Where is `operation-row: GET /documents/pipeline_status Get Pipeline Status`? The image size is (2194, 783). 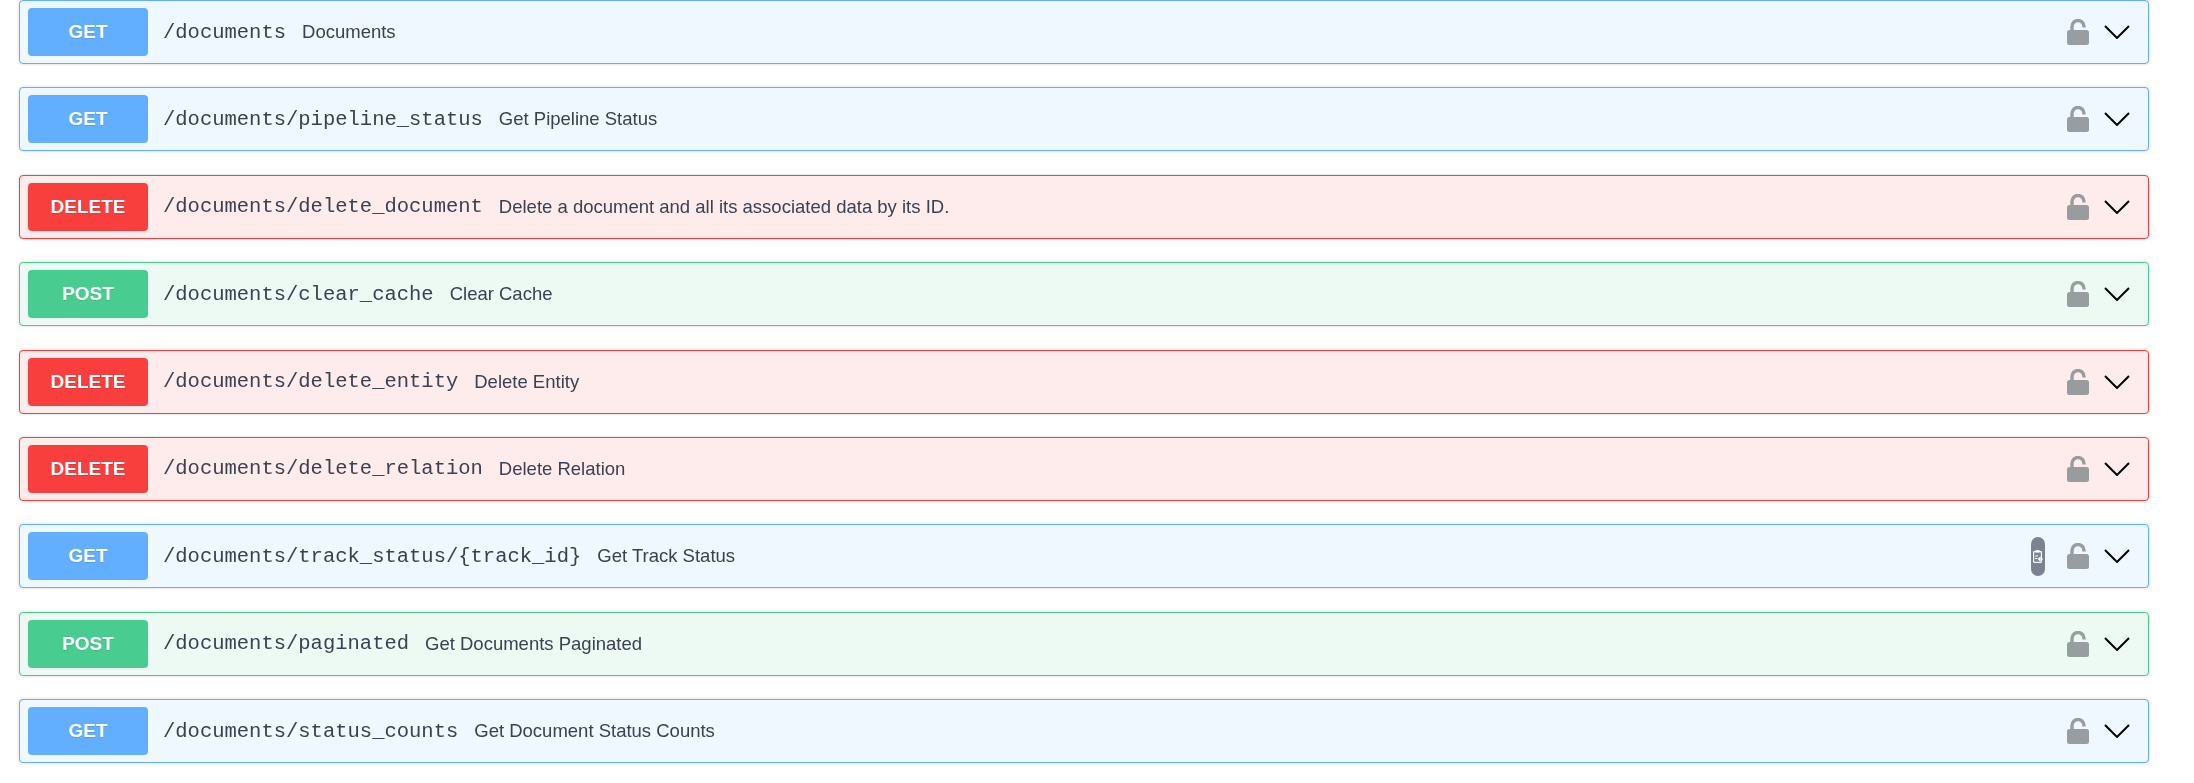
operation-row: GET /documents/pipeline_status Get Pipeline Status is located at coordinates (1084, 119).